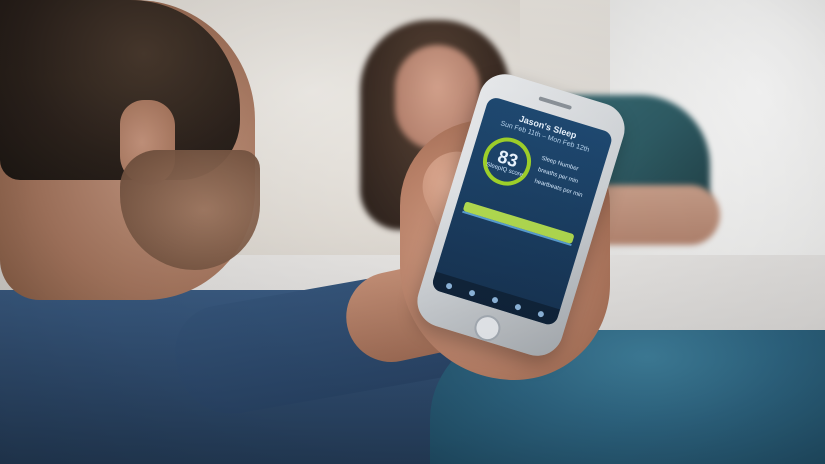 The width and height of the screenshot is (825, 464). What do you see at coordinates (495, 300) in the screenshot?
I see `nav-bed-icon` at bounding box center [495, 300].